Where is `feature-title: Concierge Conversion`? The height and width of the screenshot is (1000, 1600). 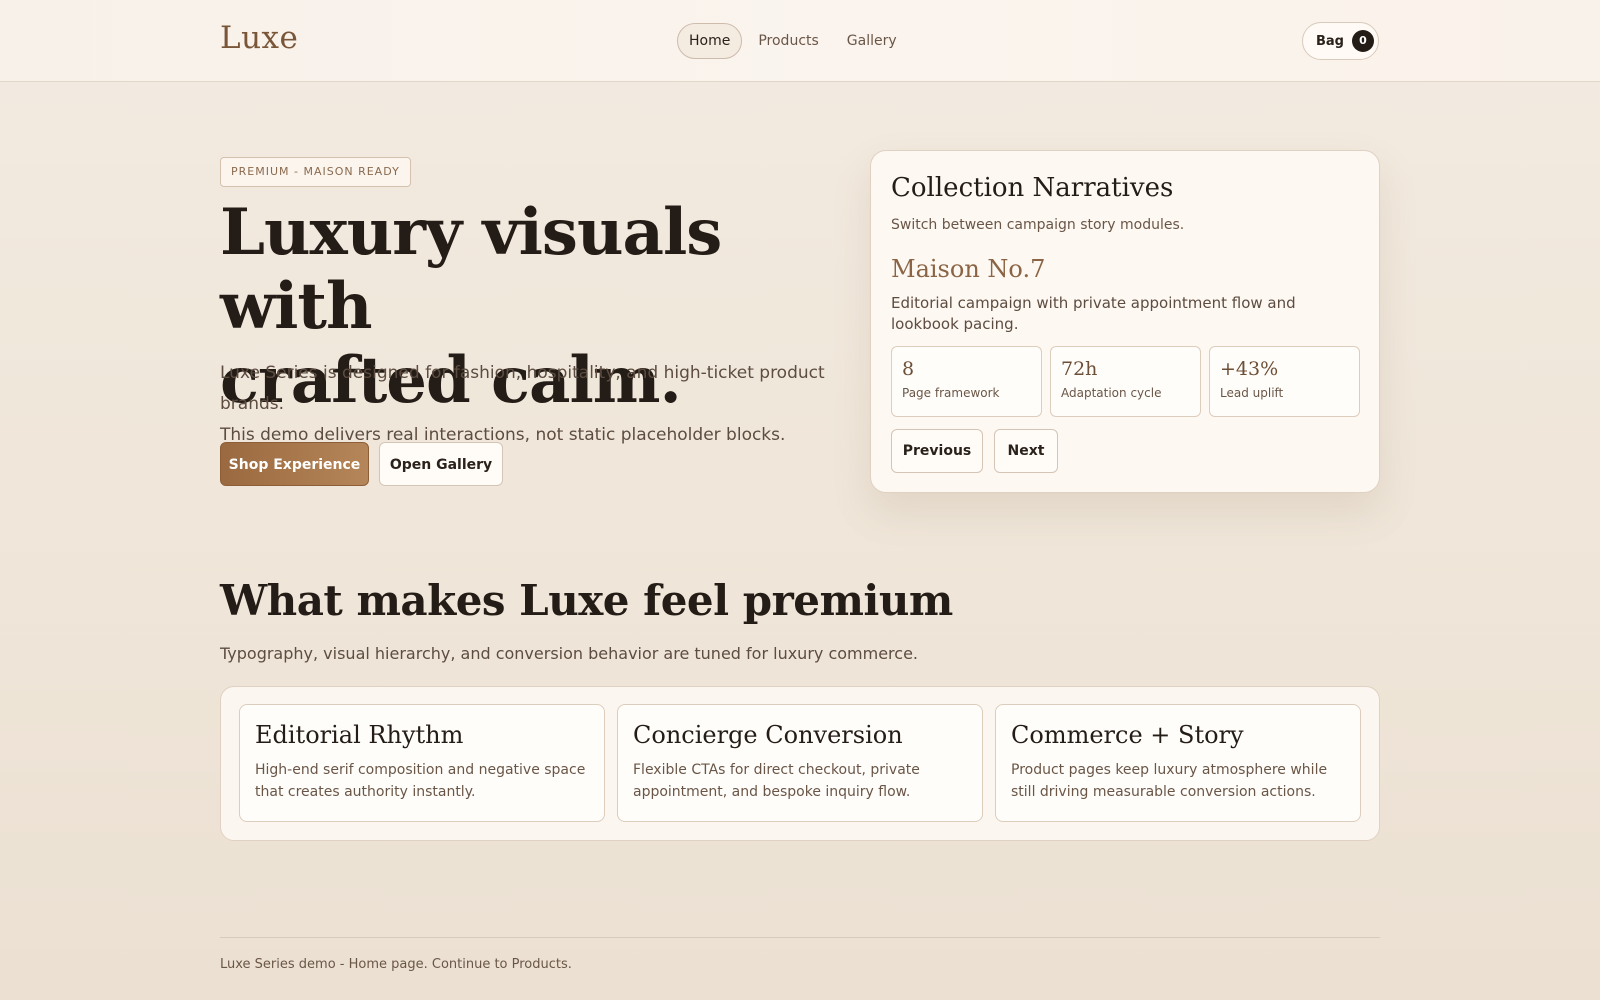 feature-title: Concierge Conversion is located at coordinates (768, 735).